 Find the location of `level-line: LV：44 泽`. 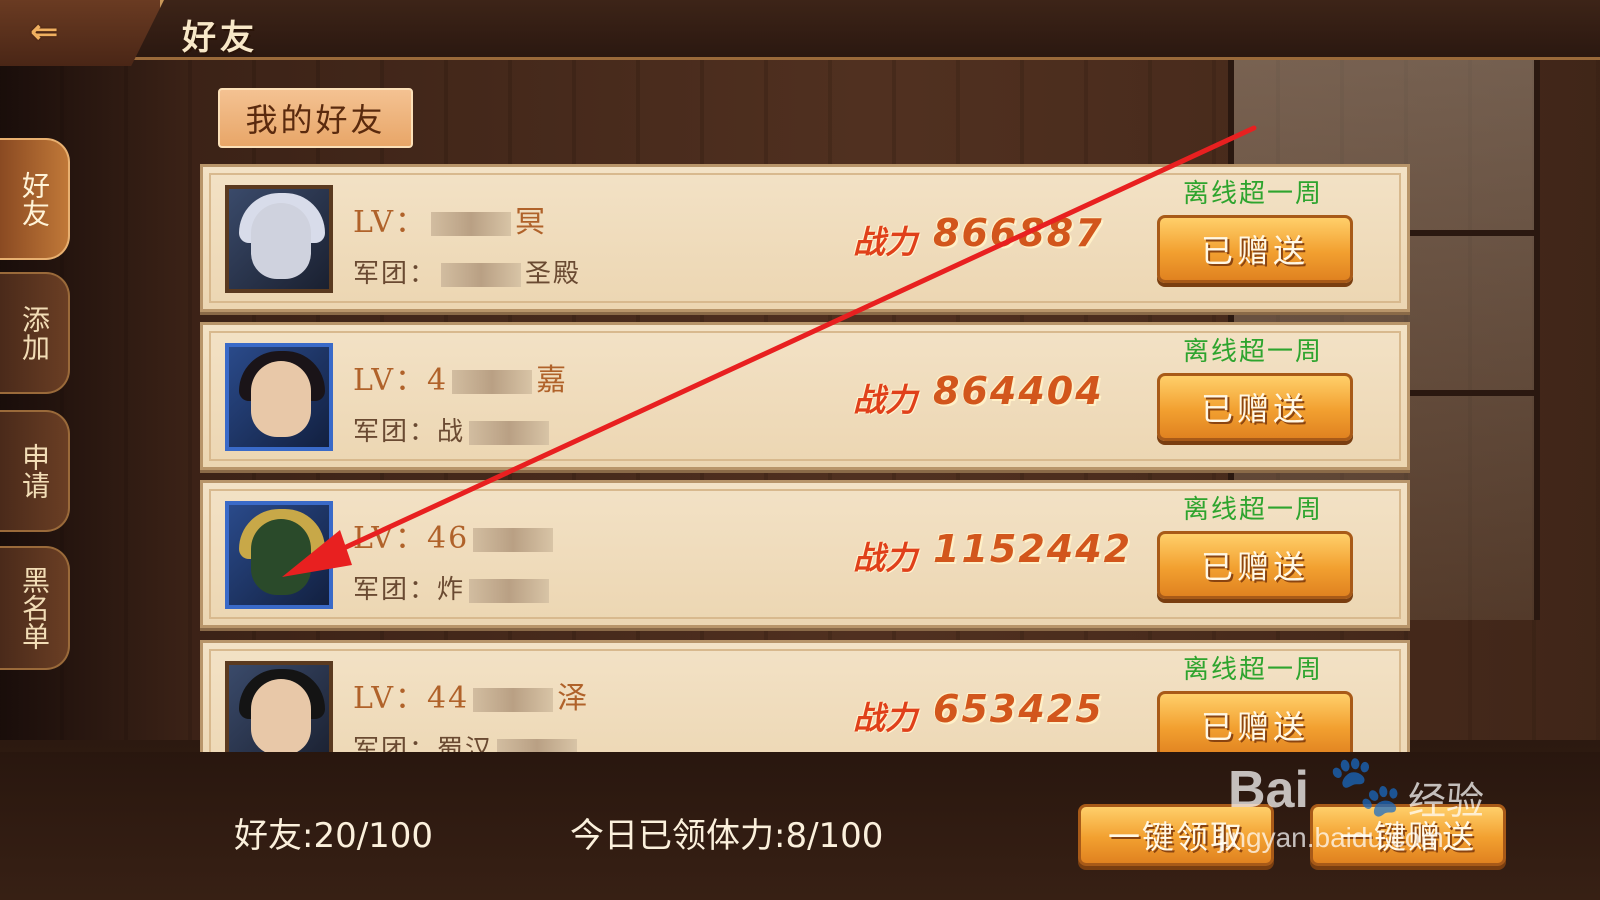

level-line: LV：44 泽 is located at coordinates (471, 695).